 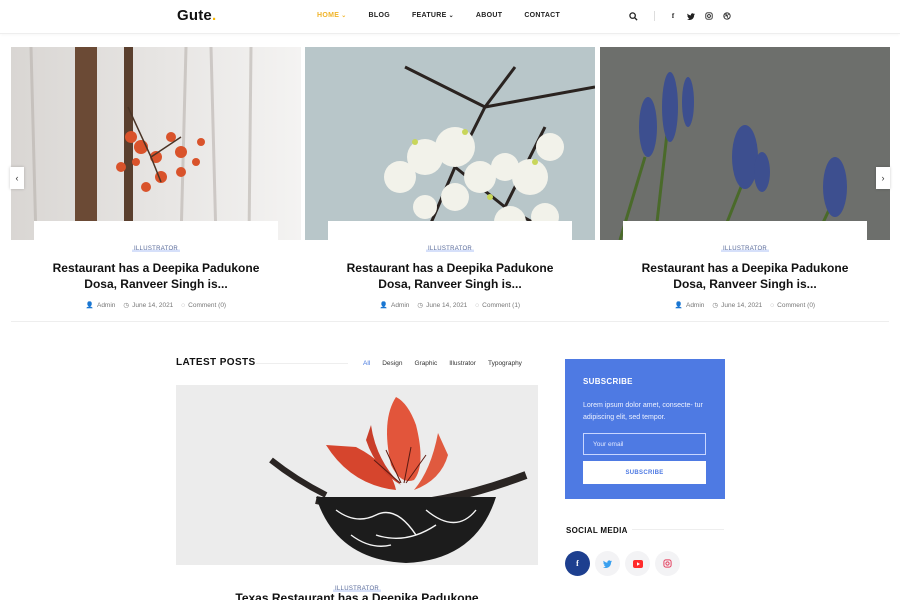 I want to click on nav-item-blog: BLOG, so click(x=379, y=15).